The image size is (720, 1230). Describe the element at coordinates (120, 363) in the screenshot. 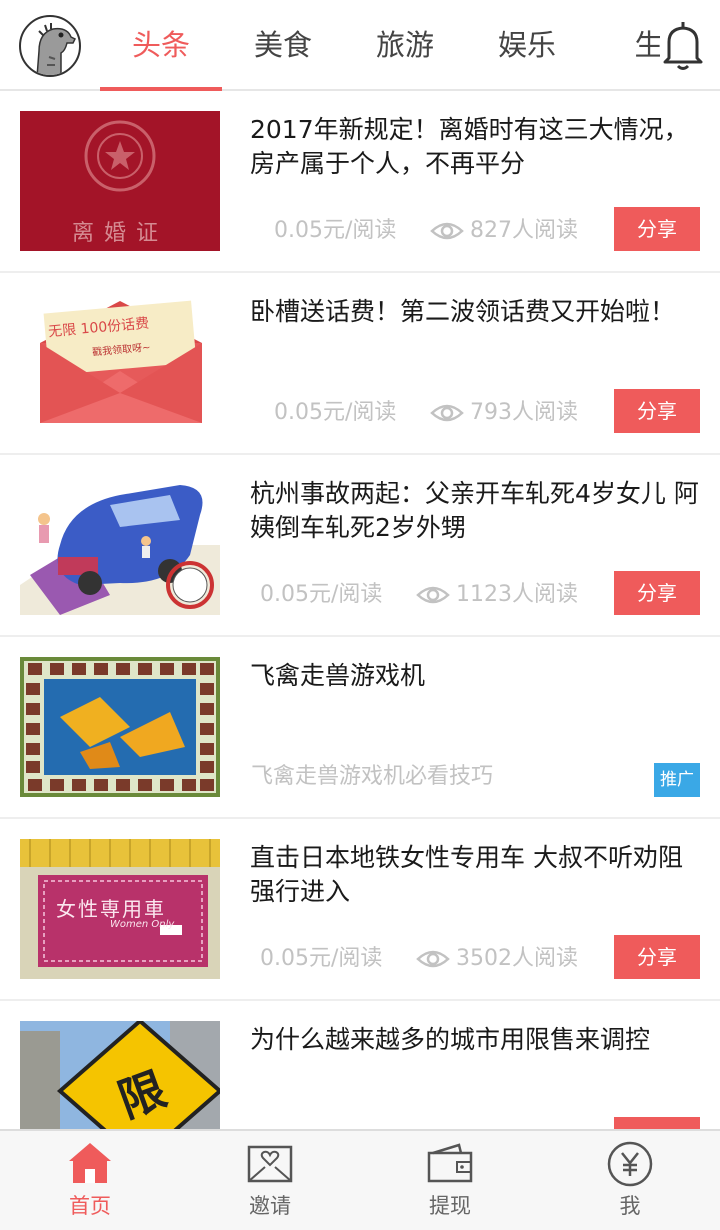

I see `article-thumbnail: 无限 100份话费 戳我领取呀~` at that location.